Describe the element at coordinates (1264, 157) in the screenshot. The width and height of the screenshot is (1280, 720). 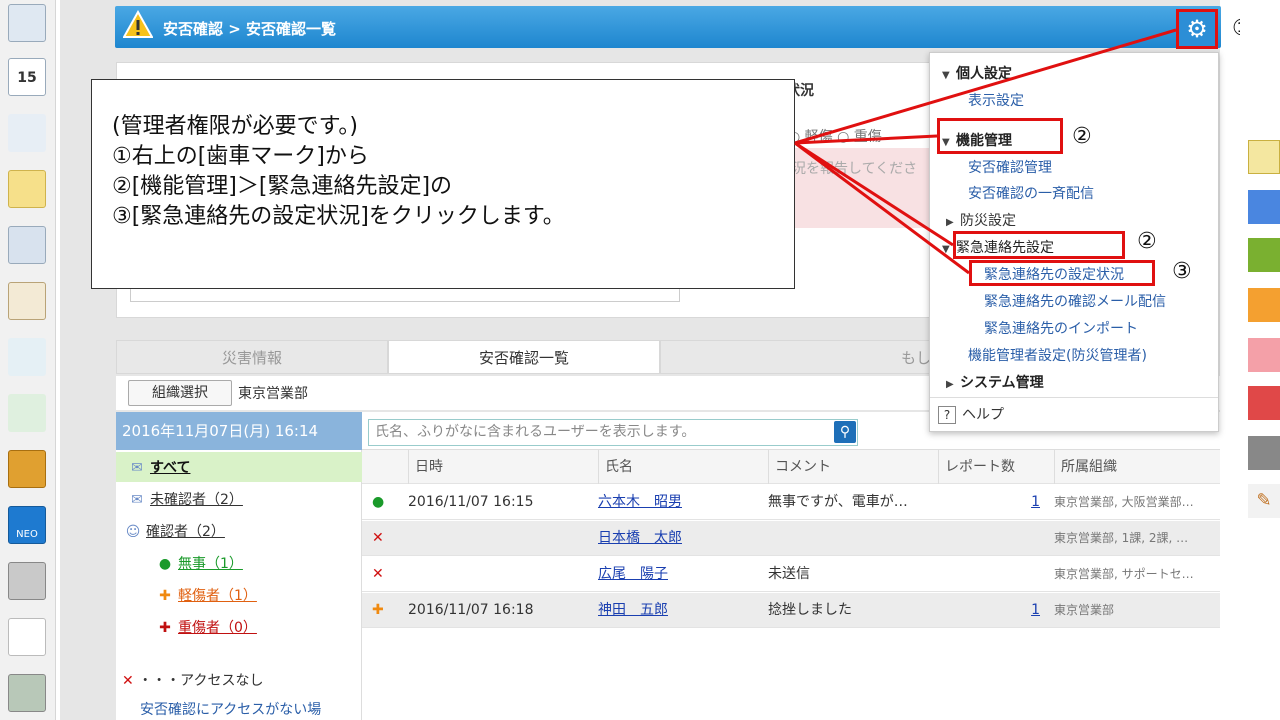
I see `notes-icon` at that location.